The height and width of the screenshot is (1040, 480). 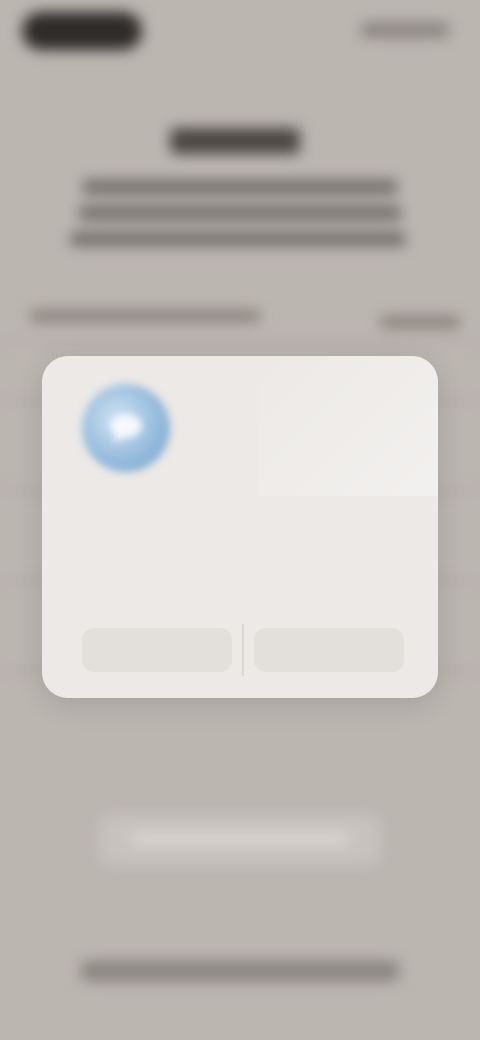 I want to click on setting-label, so click(x=145, y=316).